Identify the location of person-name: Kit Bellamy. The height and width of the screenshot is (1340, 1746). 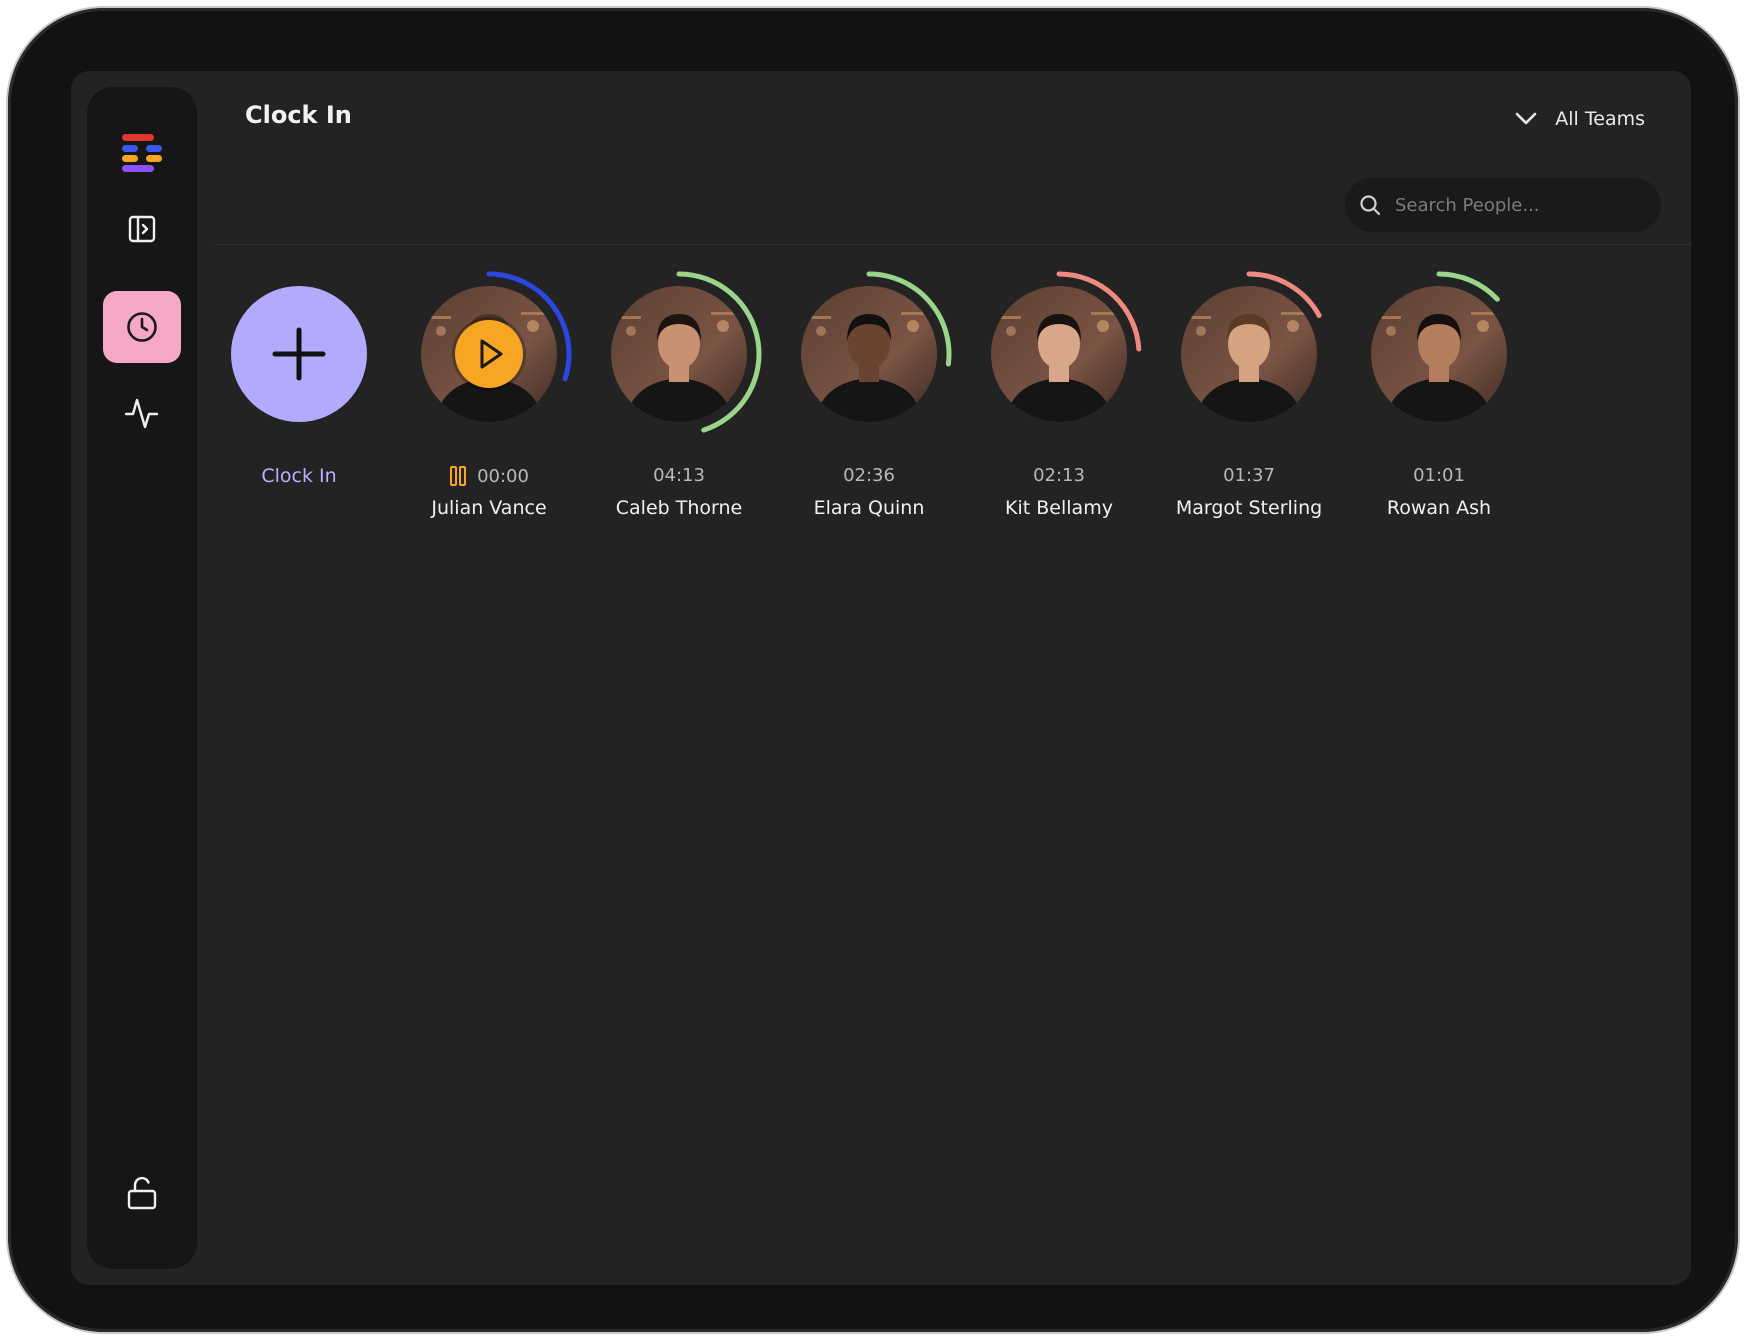
(1059, 508).